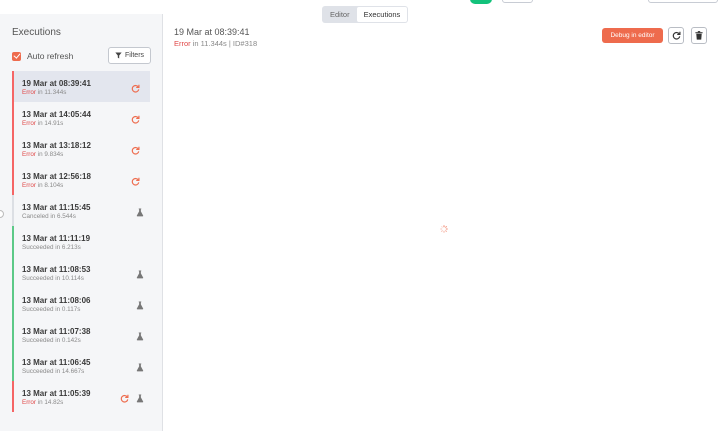 Image resolution: width=720 pixels, height=431 pixels. I want to click on execution-item-duration: in 10.114s, so click(68, 278).